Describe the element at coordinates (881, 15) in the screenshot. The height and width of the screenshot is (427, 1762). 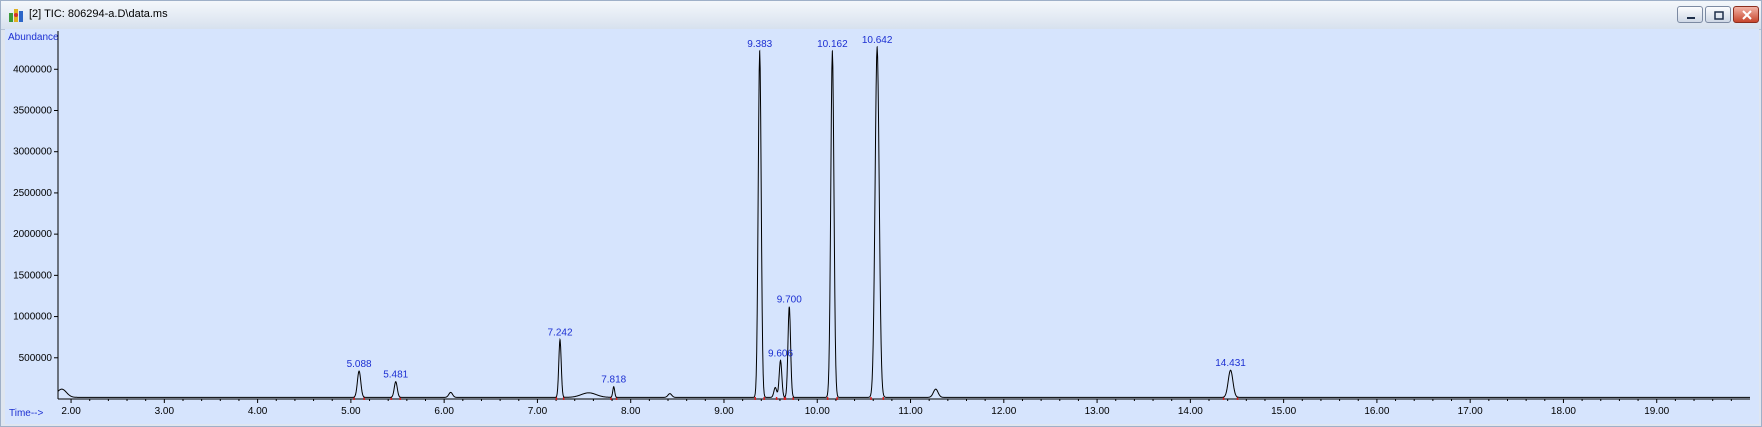
I see `title-bar: [2] TIC: 806294-a.D\data.ms` at that location.